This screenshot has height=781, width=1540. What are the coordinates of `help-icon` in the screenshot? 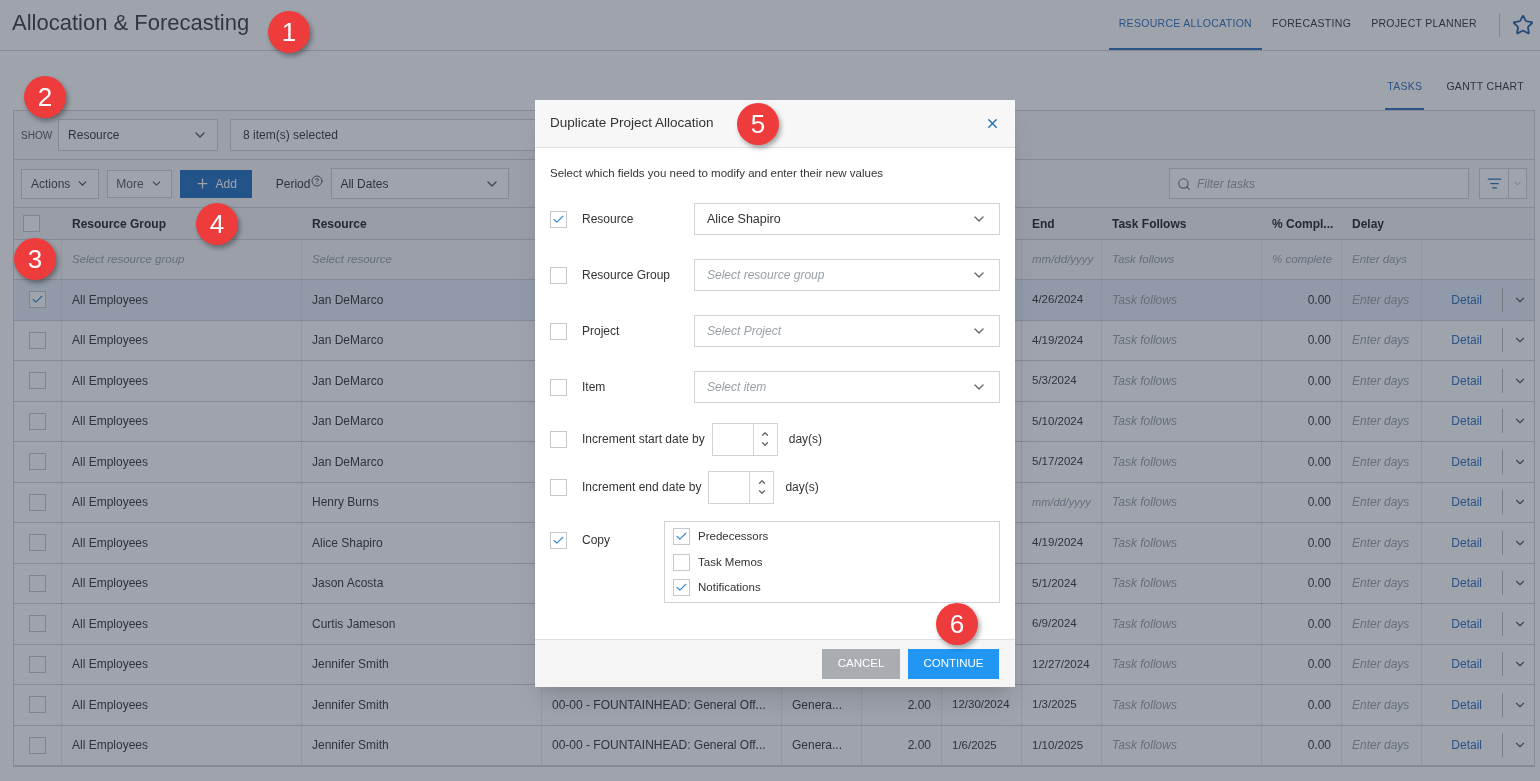 It's located at (317, 180).